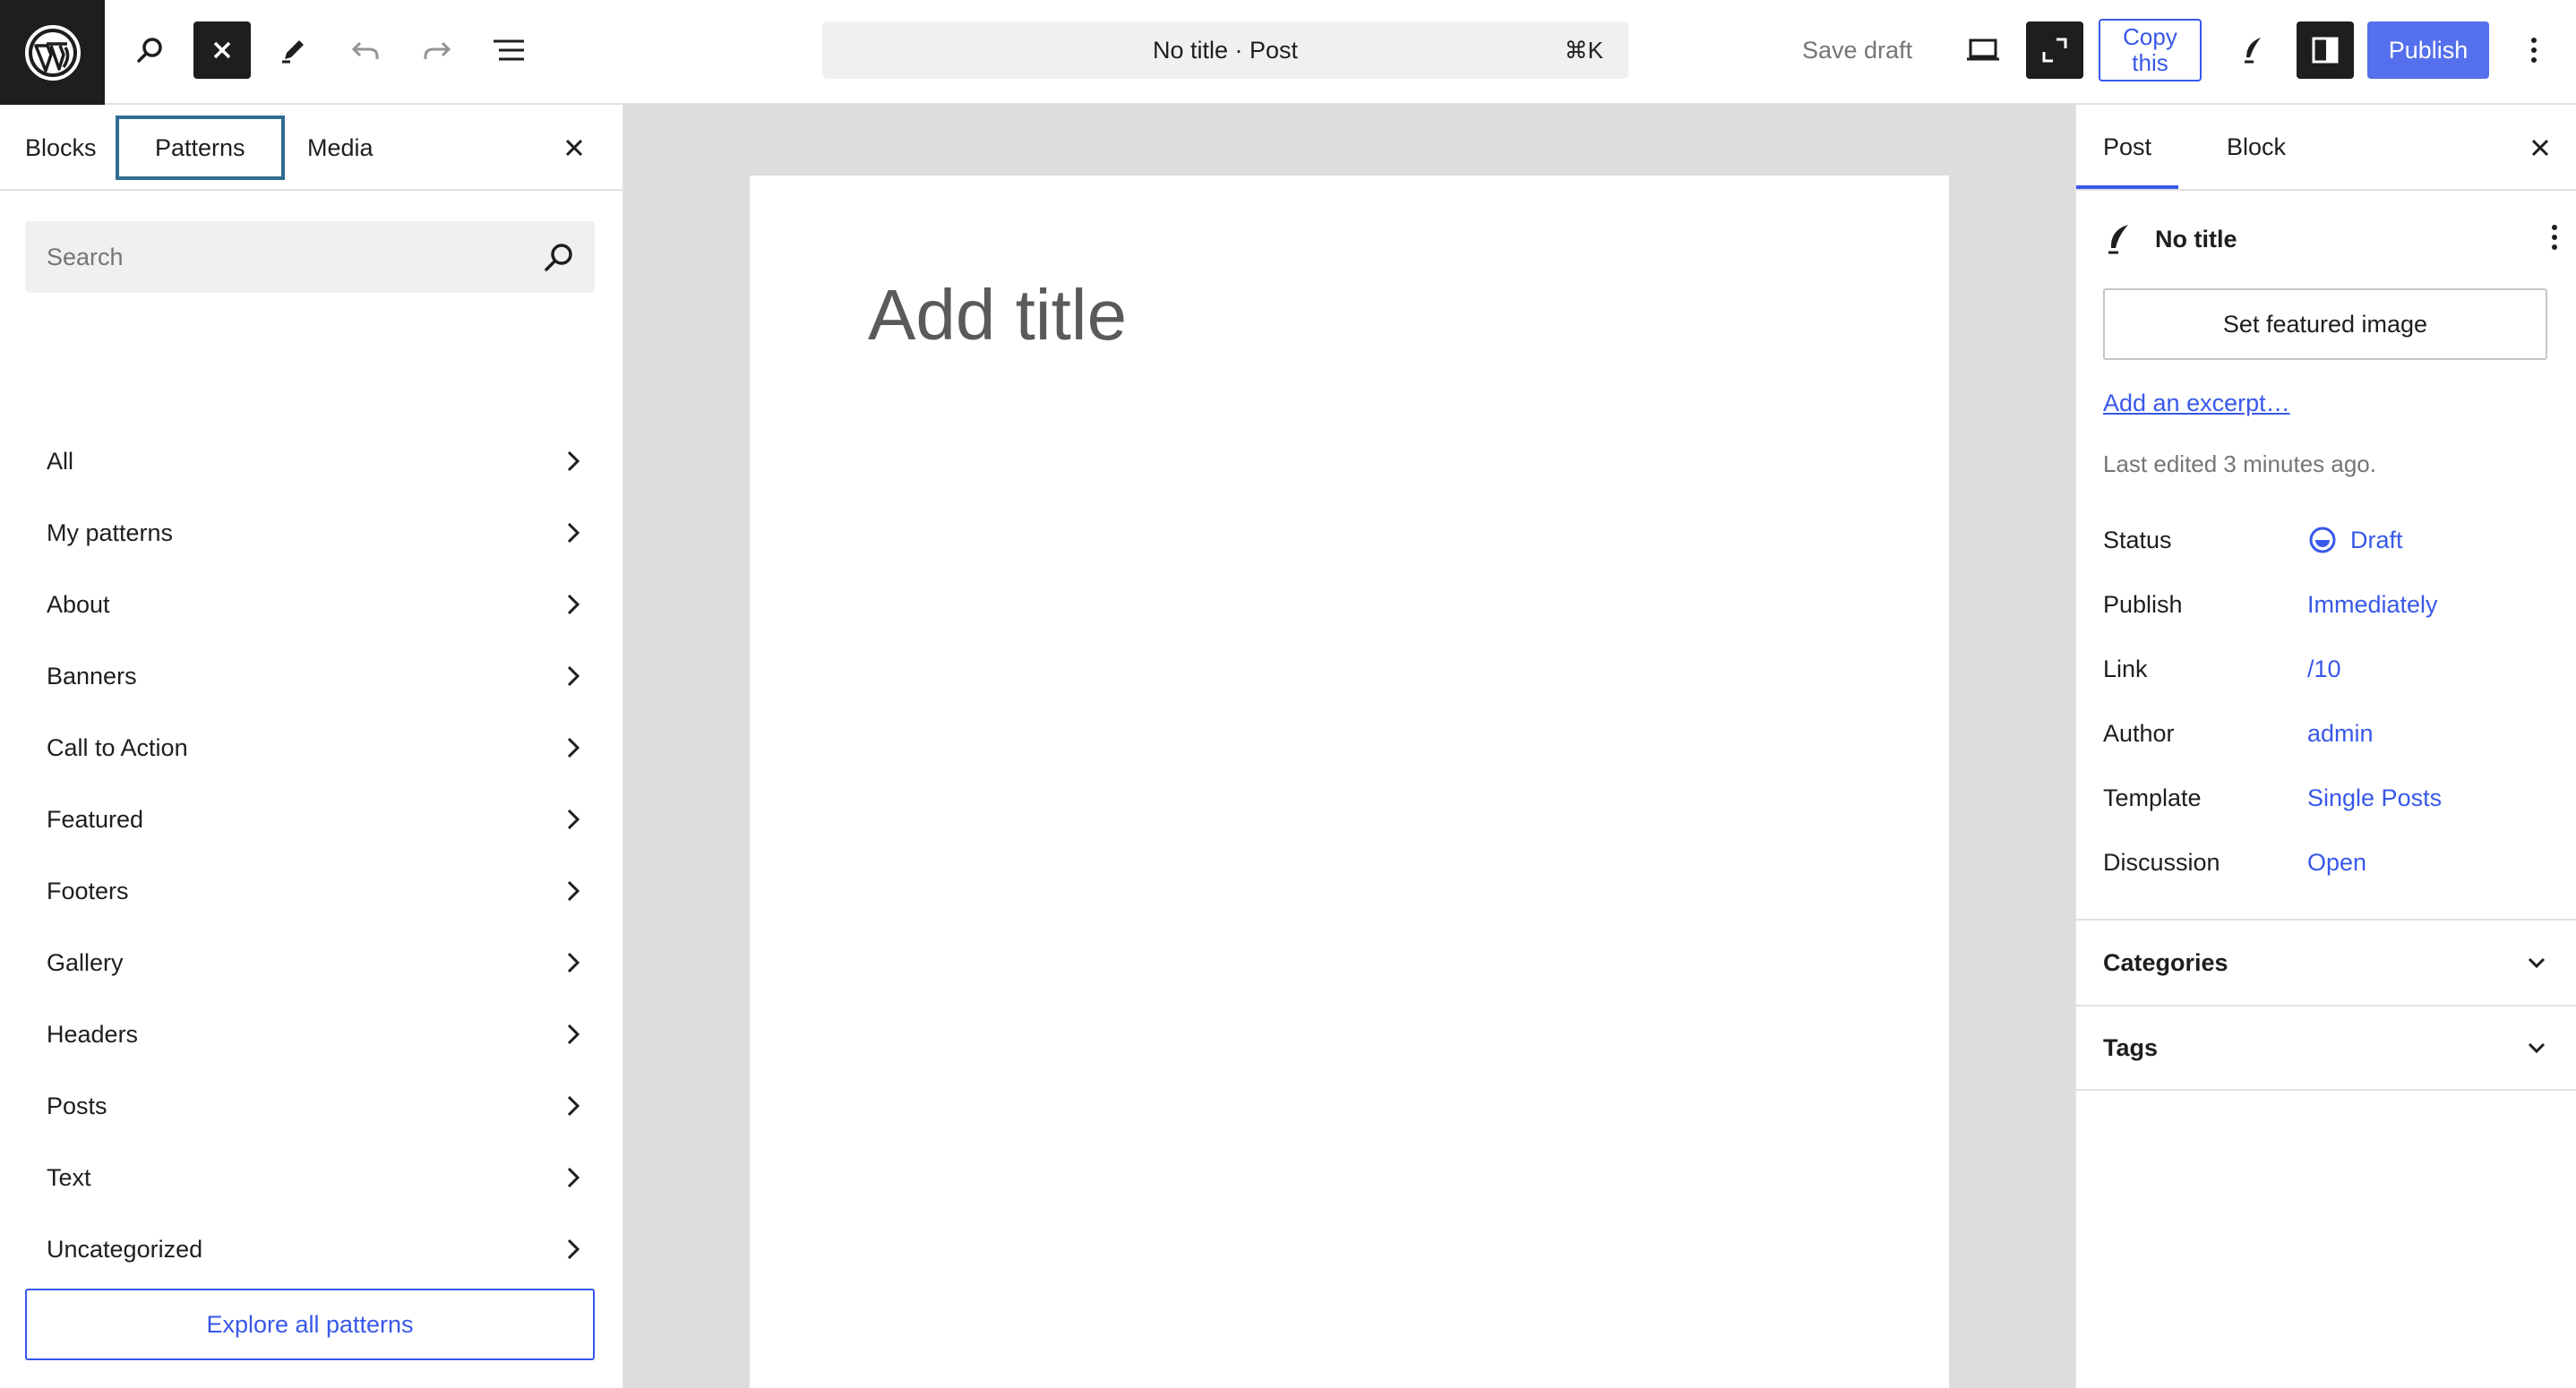 This screenshot has width=2576, height=1388. What do you see at coordinates (60, 461) in the screenshot?
I see `category-label: All` at bounding box center [60, 461].